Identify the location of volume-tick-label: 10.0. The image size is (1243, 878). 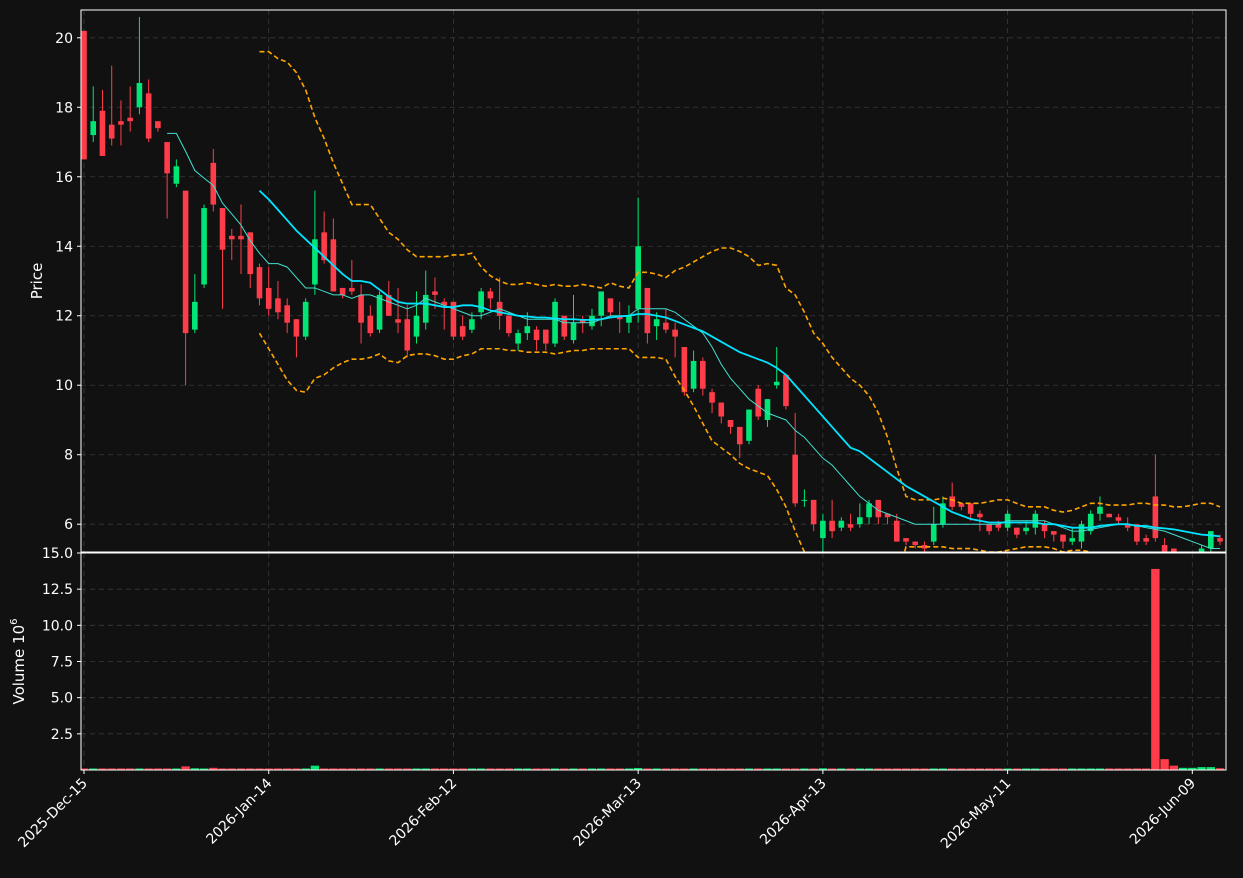
(57, 626).